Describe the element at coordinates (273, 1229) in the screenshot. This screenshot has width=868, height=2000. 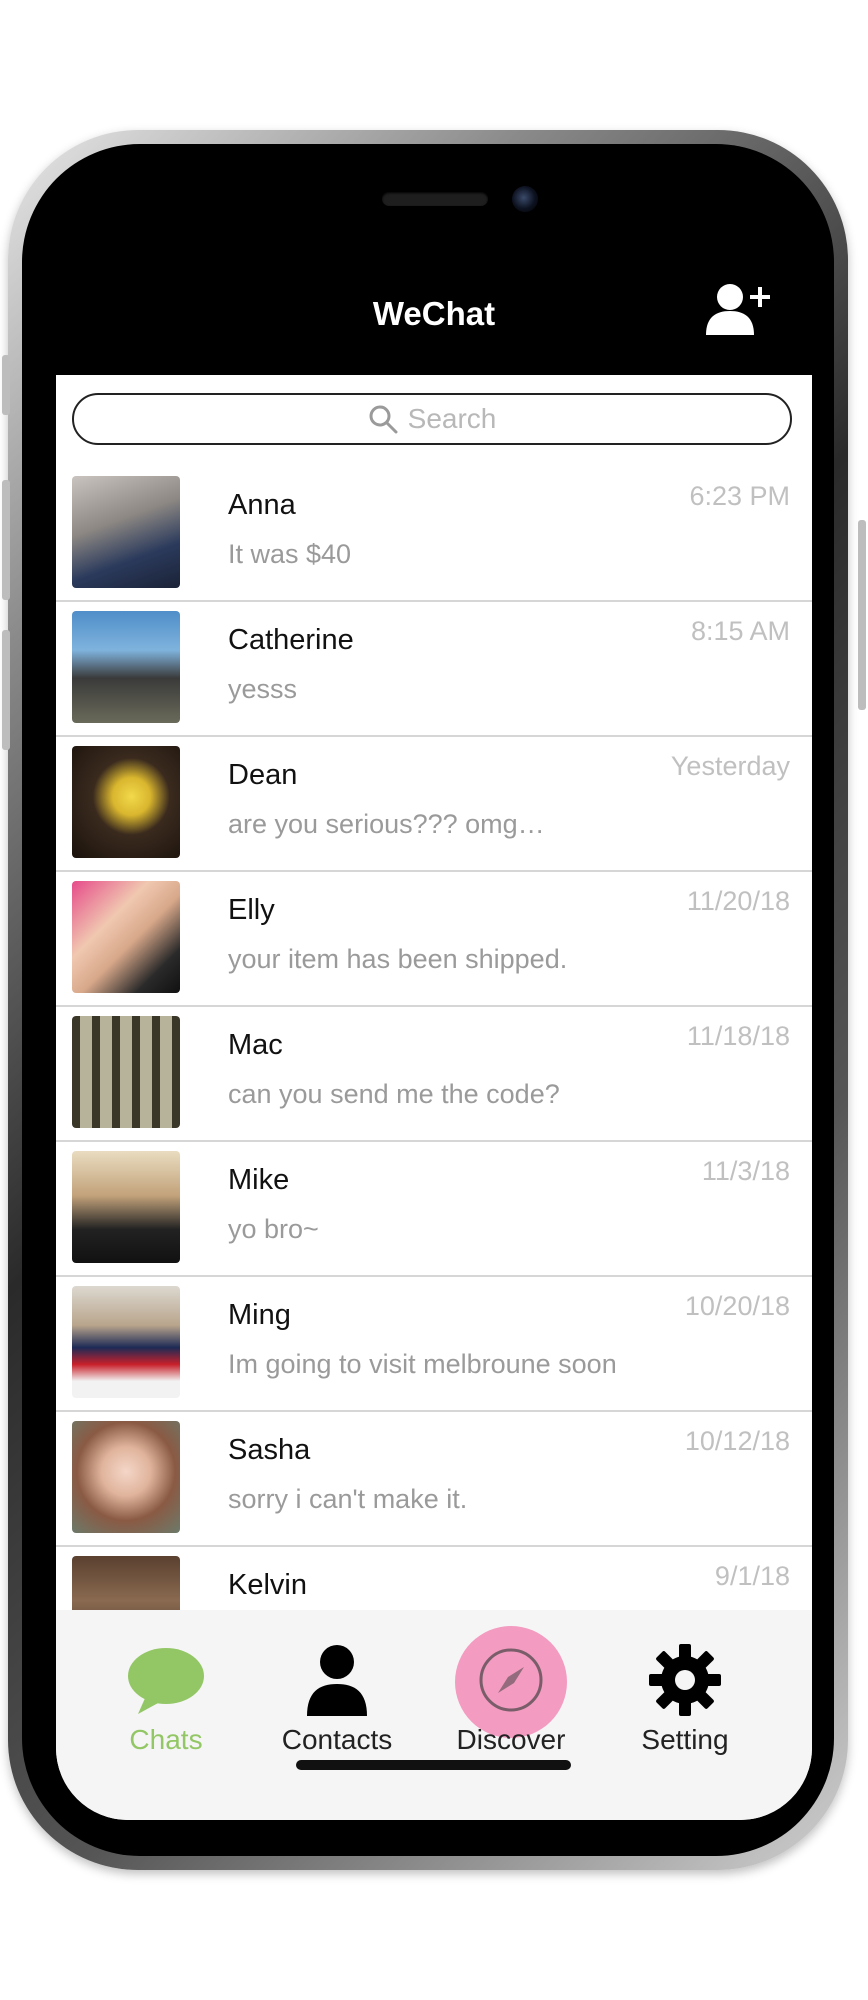
I see `chat-preview: yo bro~` at that location.